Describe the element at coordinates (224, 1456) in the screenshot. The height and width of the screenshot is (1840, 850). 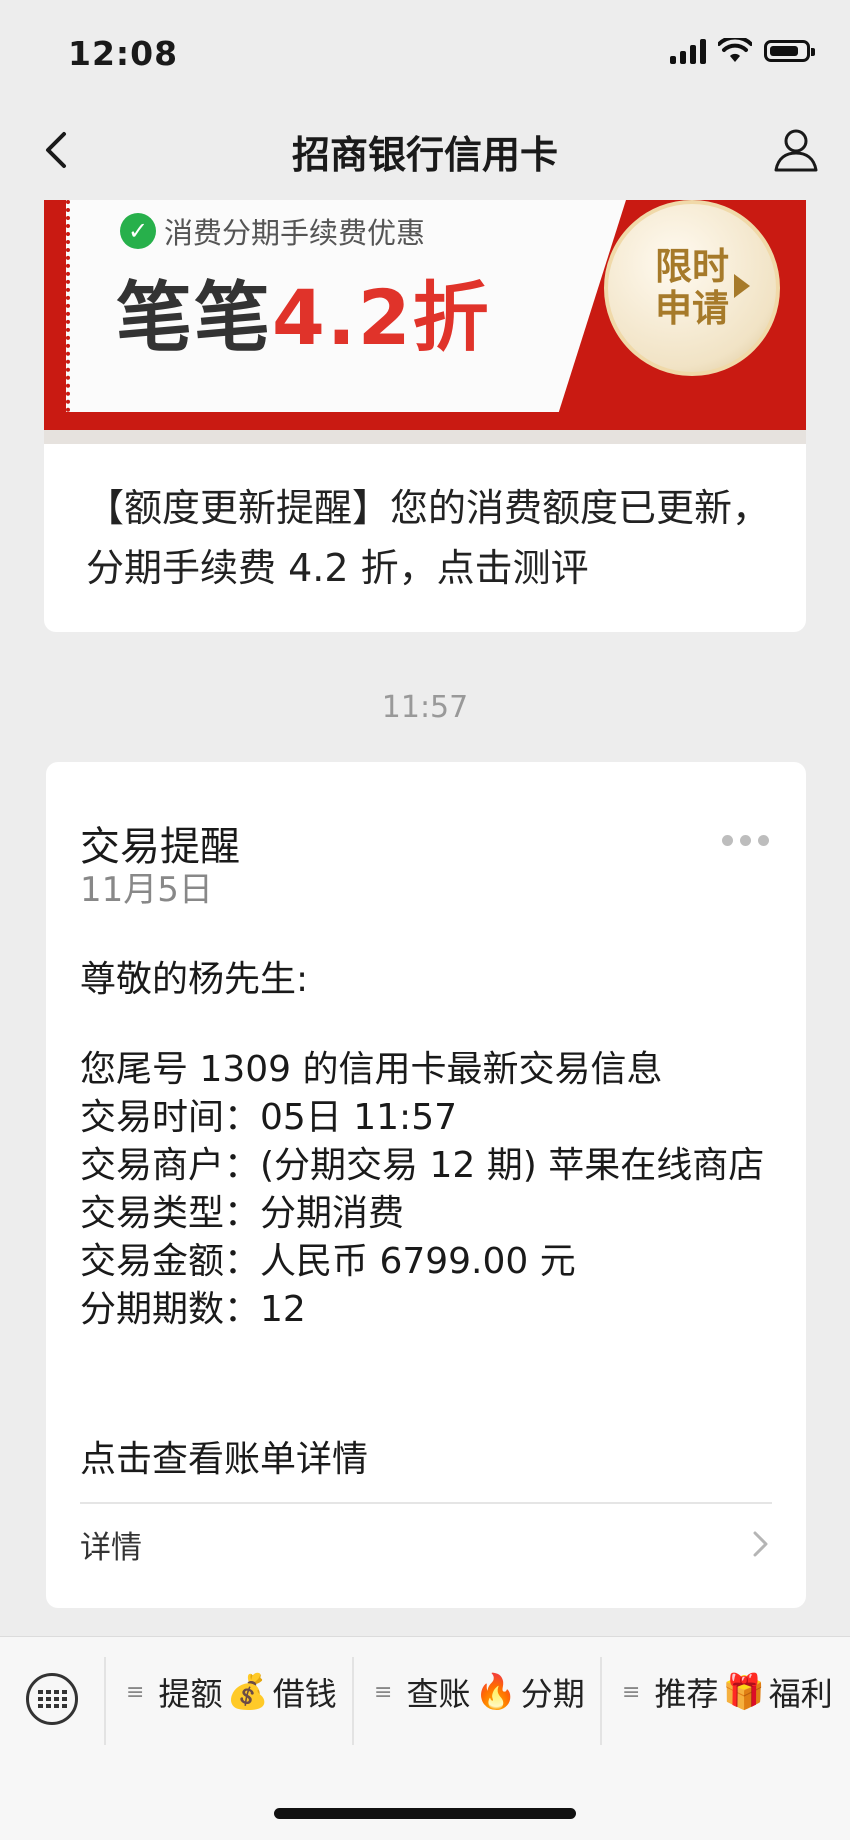
I see `view-bill-link: 点击查看账单详情` at that location.